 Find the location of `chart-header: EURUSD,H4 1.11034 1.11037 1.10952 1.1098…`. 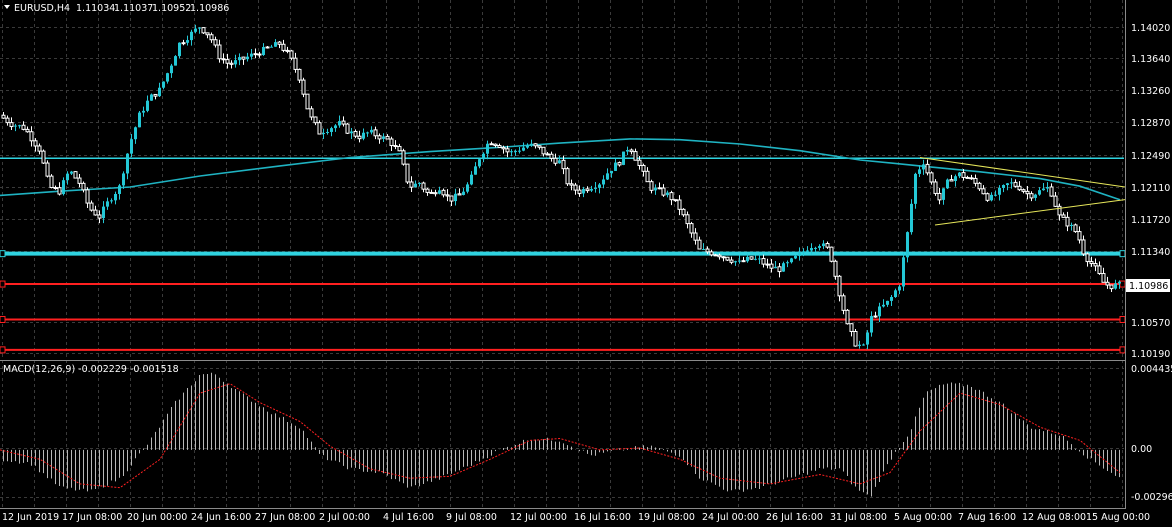

chart-header: EURUSD,H4 1.11034 1.11037 1.10952 1.1098… is located at coordinates (116, 8).